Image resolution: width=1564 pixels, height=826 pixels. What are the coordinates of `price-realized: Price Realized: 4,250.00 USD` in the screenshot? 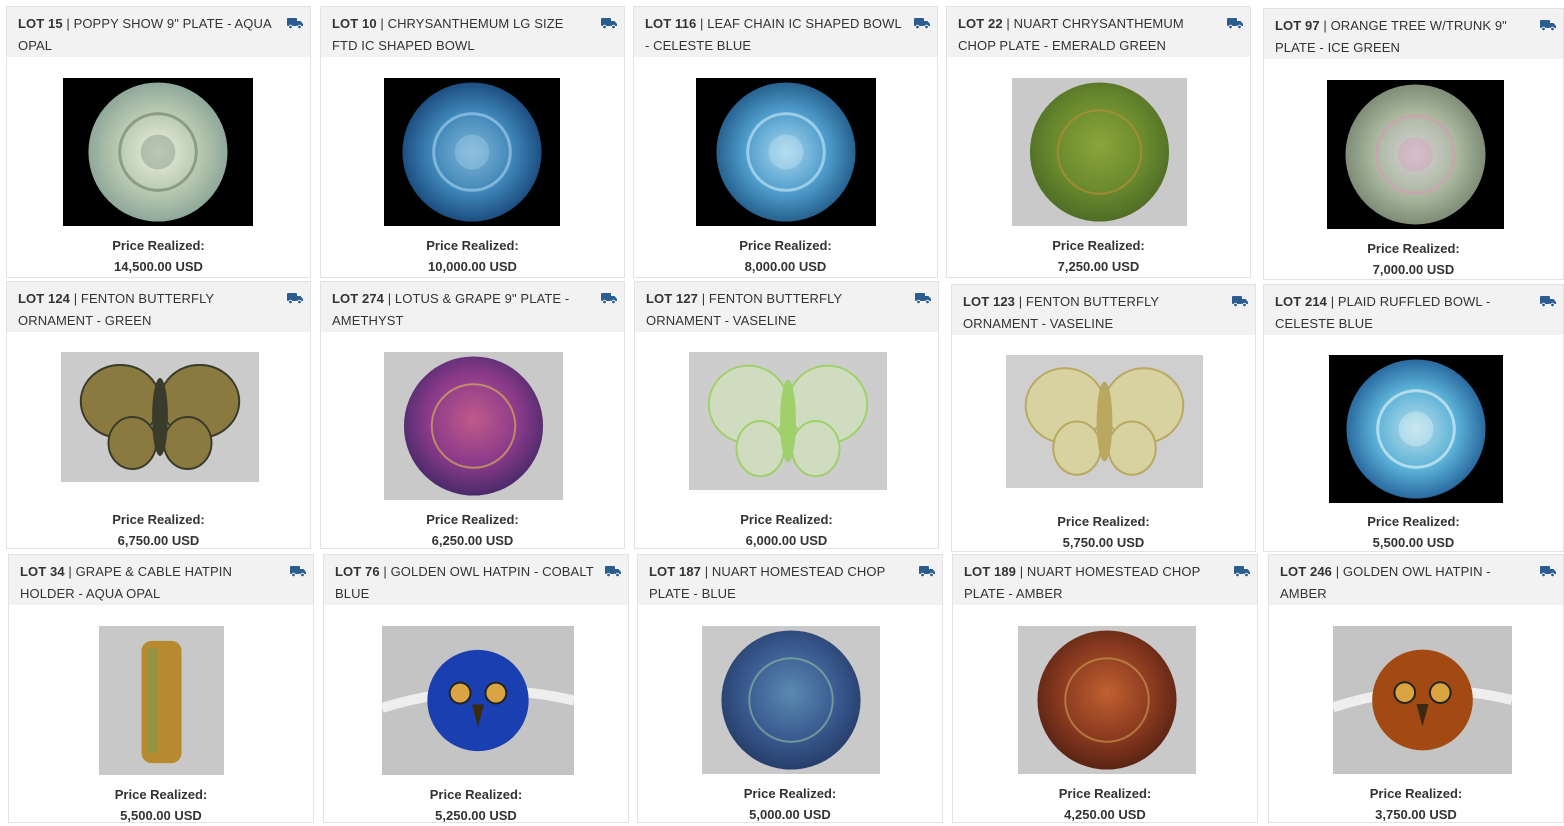 It's located at (1105, 804).